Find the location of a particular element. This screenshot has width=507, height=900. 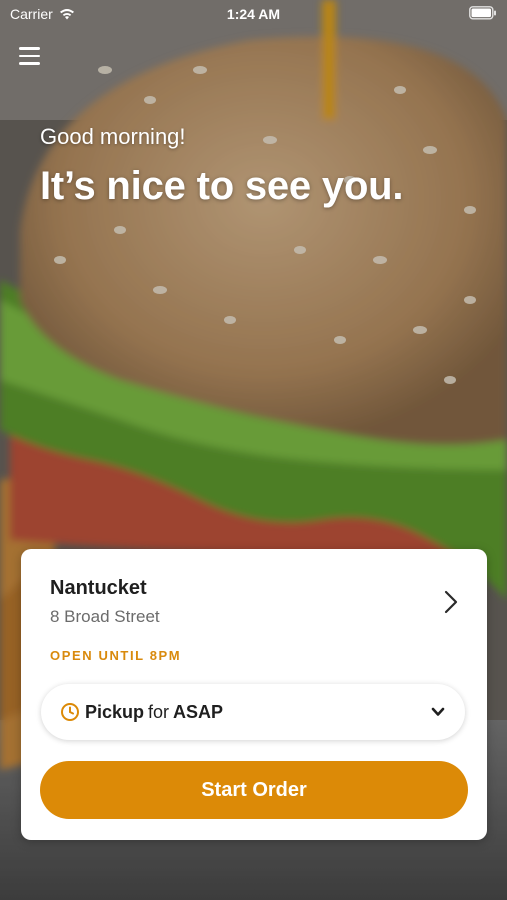

location-address: 8 Broad Street is located at coordinates (105, 617).